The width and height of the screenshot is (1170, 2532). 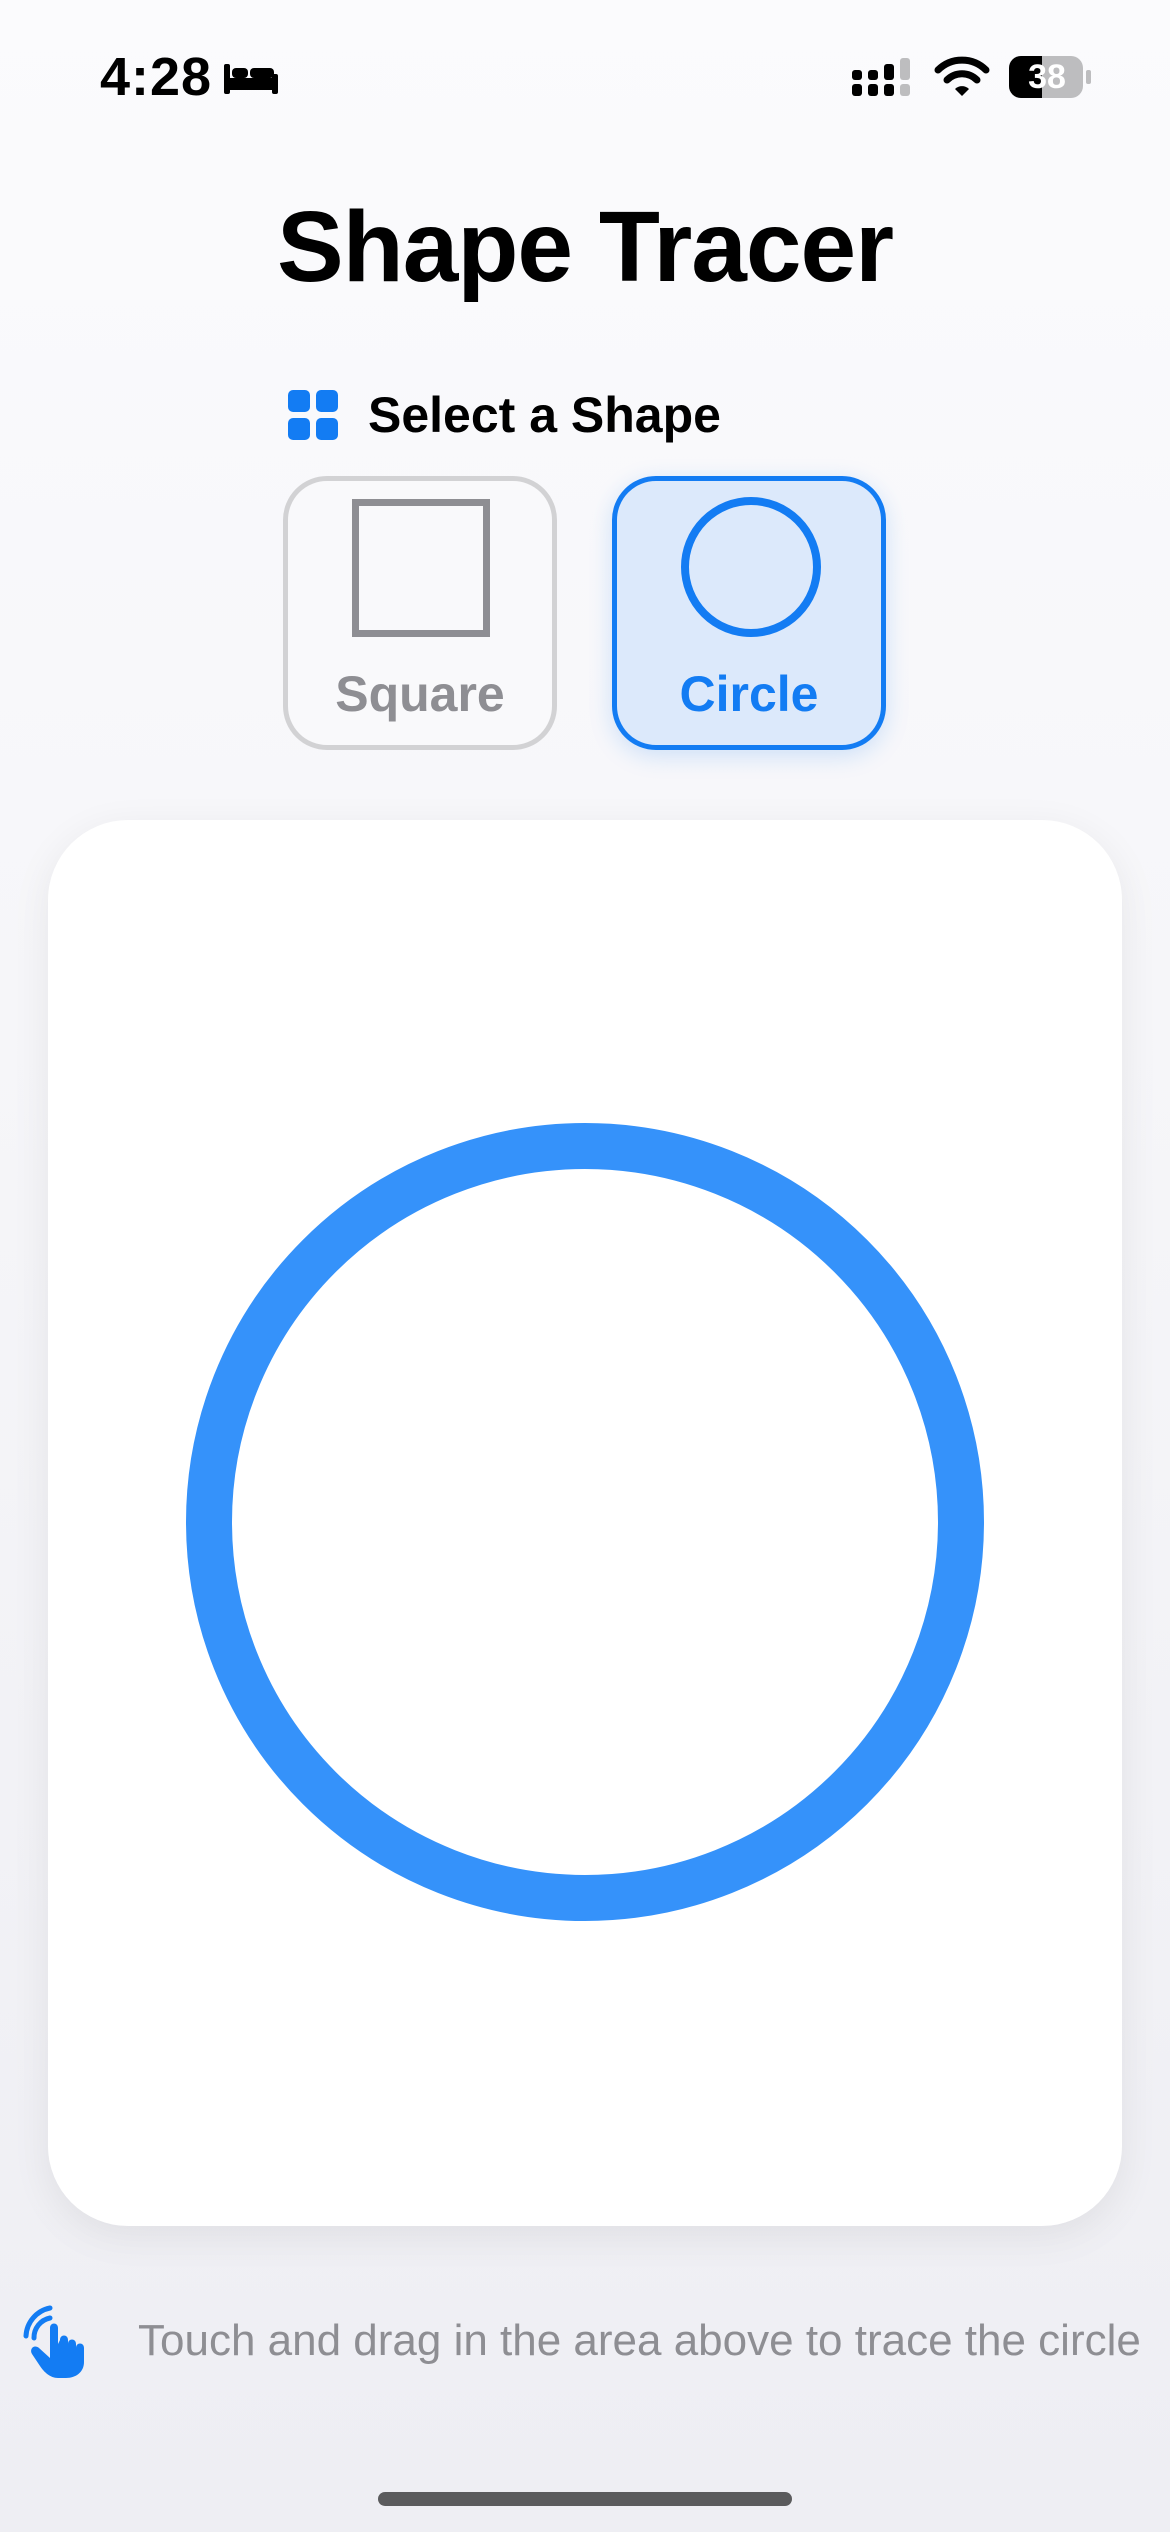 I want to click on signal-icon, so click(x=881, y=77).